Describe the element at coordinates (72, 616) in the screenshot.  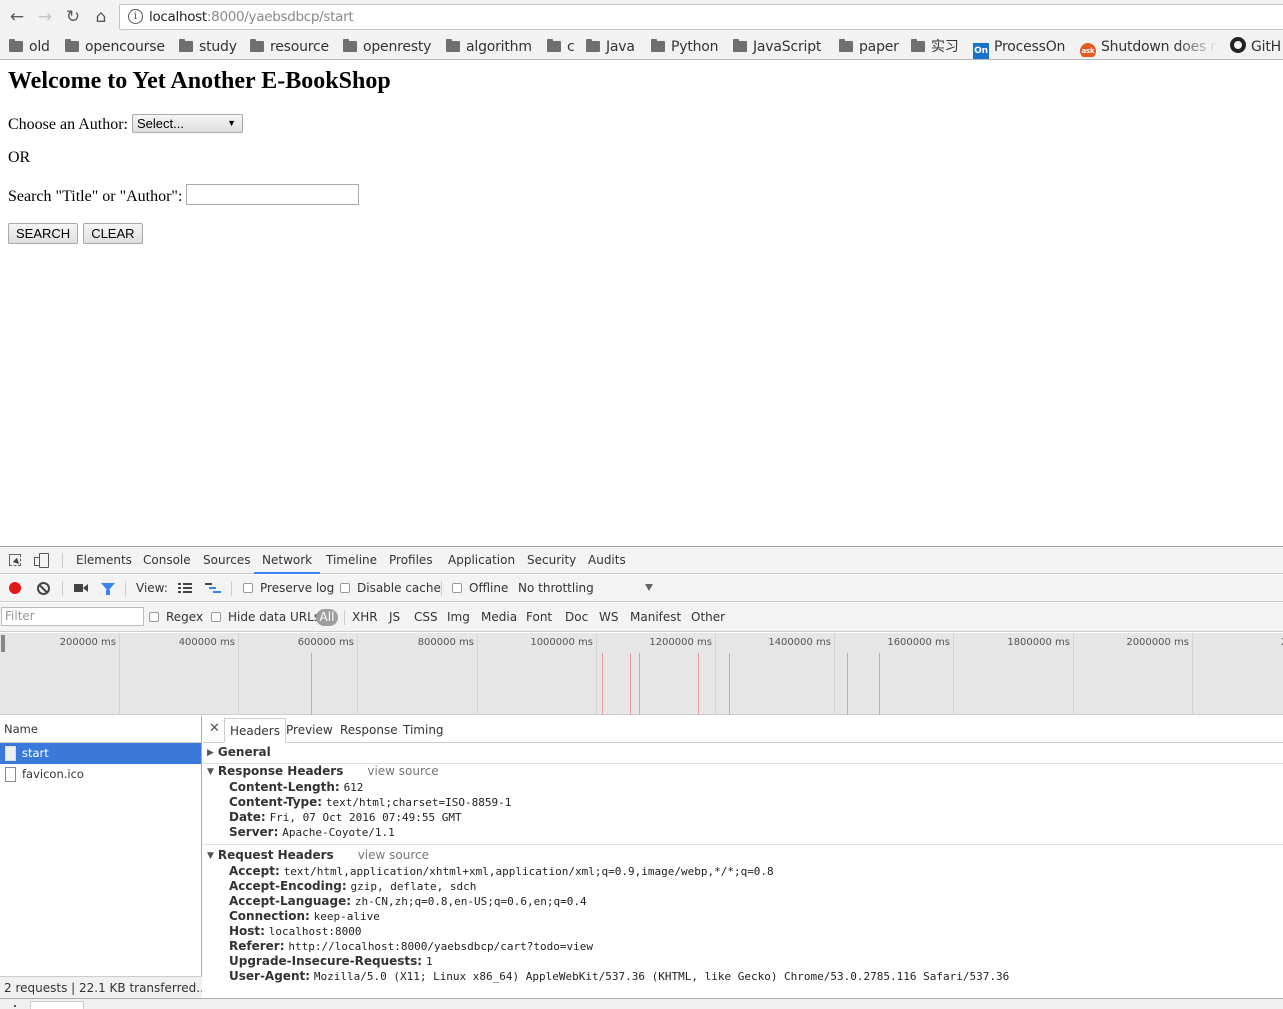
I see `filter-input: Filter` at that location.